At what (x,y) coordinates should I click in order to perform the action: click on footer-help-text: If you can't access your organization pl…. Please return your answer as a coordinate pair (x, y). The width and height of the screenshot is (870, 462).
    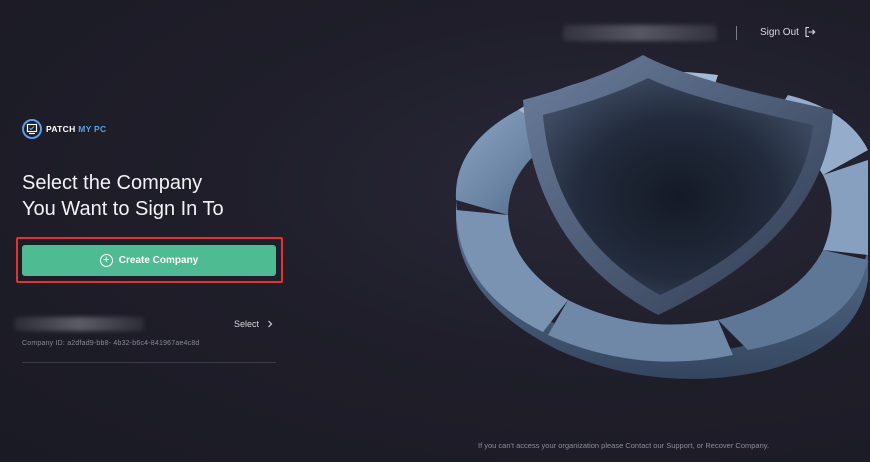
    Looking at the image, I should click on (624, 445).